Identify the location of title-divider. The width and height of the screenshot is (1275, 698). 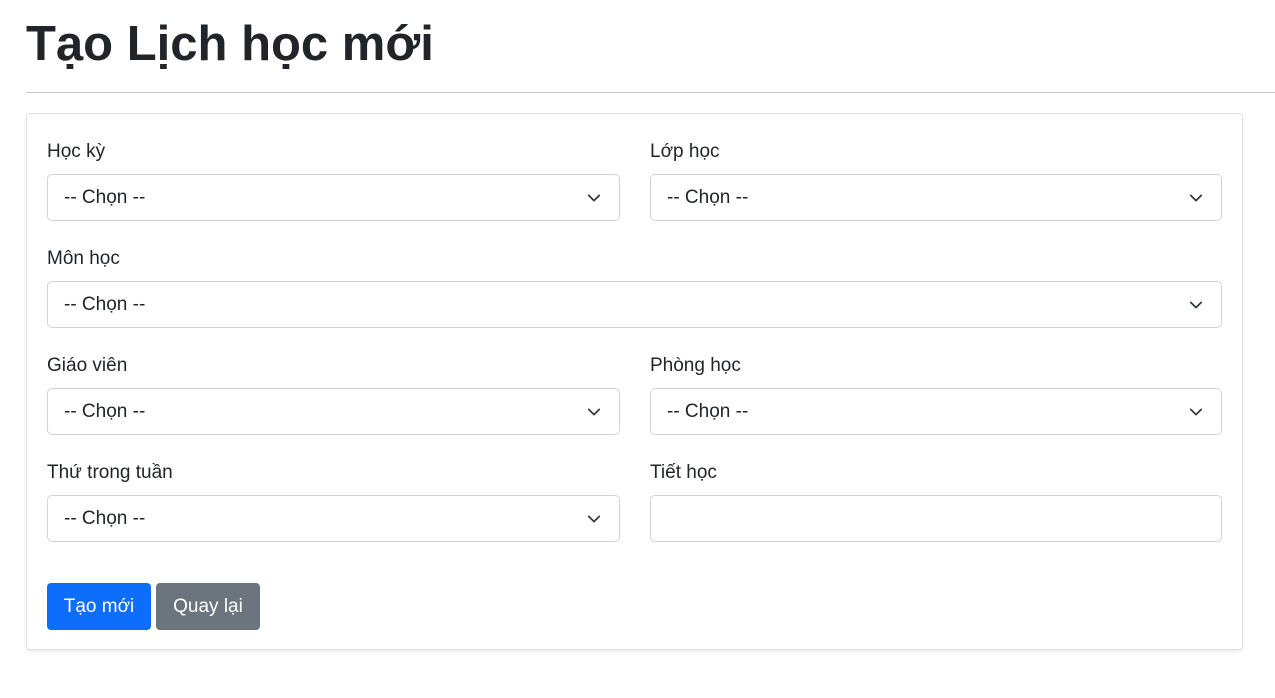
(650, 92).